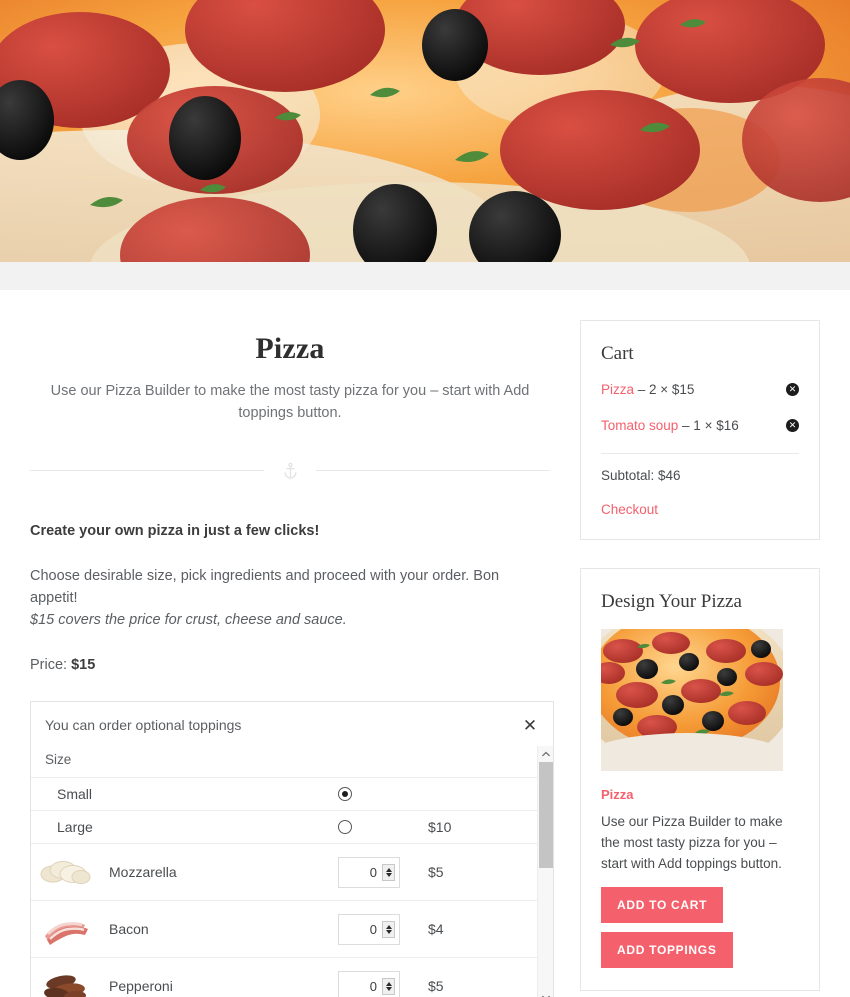  What do you see at coordinates (284, 977) in the screenshot?
I see `topping-row: Pepperoni 0 $5` at bounding box center [284, 977].